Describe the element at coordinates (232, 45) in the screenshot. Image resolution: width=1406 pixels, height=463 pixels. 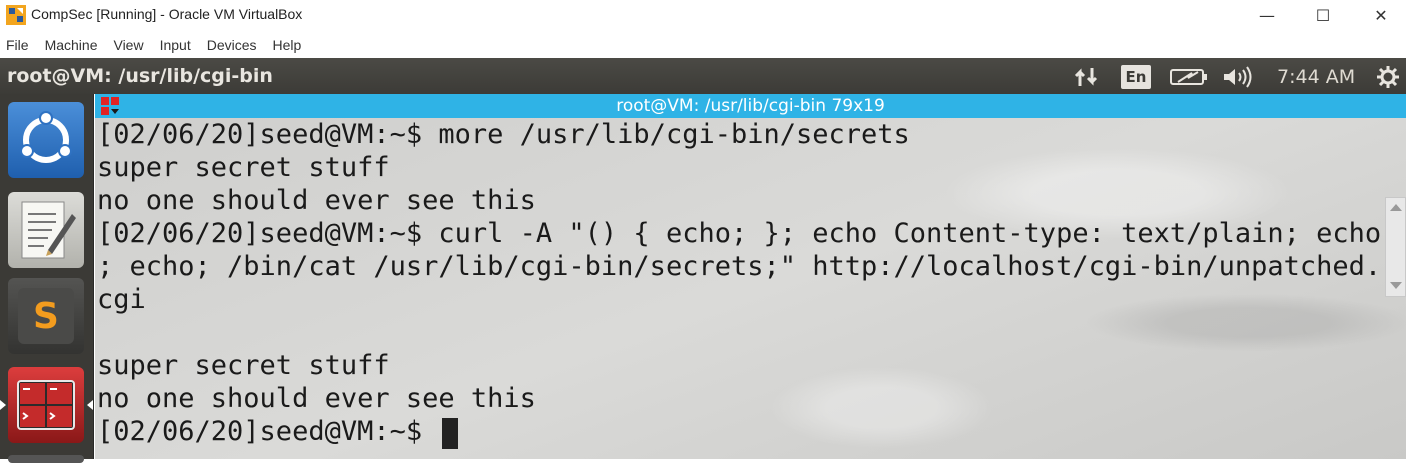
I see `menu-devices: Devices` at that location.